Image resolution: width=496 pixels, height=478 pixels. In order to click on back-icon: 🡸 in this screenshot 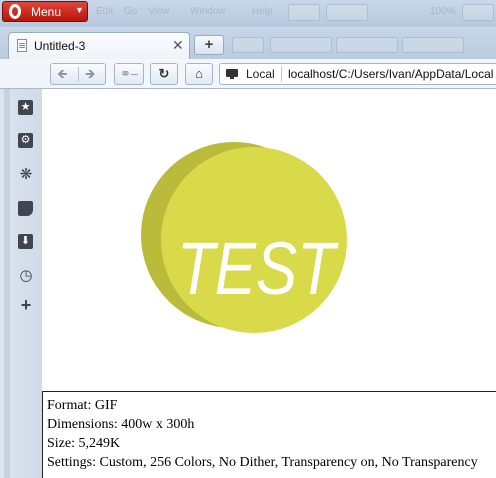, I will do `click(62, 73)`.